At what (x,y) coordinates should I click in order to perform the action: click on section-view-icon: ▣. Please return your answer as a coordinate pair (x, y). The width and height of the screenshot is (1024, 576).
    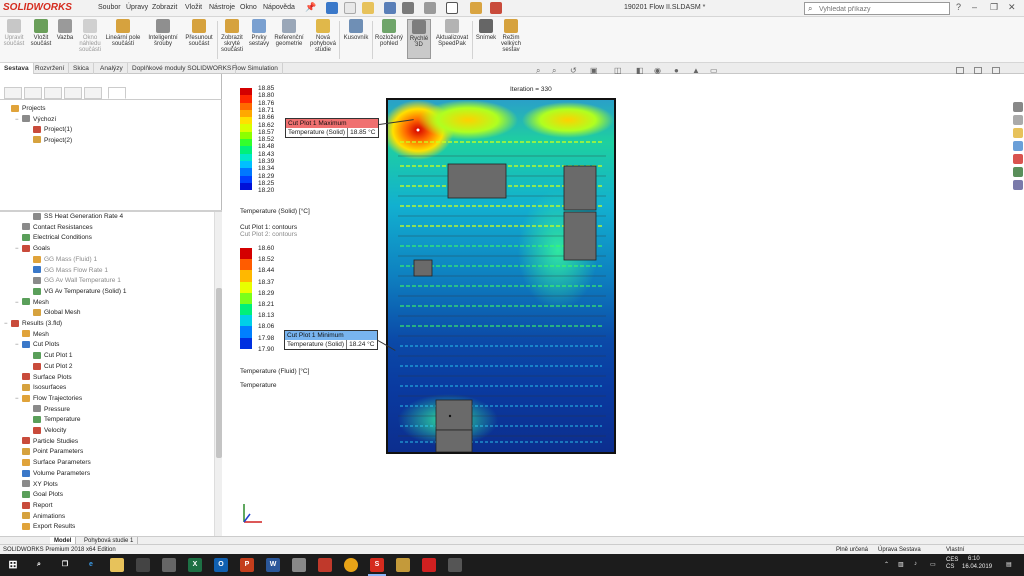
    Looking at the image, I should click on (594, 70).